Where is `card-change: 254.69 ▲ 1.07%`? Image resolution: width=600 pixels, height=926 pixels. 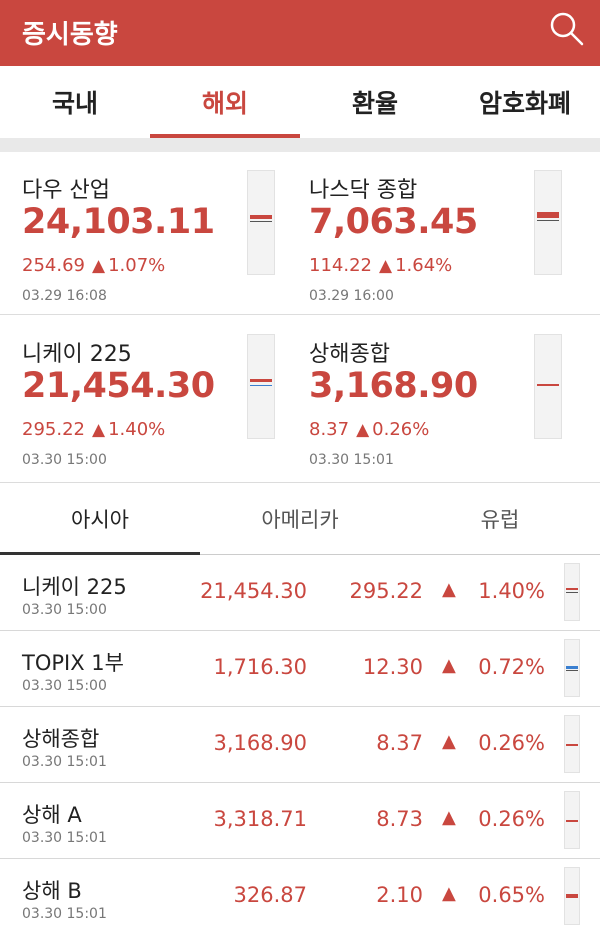 card-change: 254.69 ▲ 1.07% is located at coordinates (94, 265).